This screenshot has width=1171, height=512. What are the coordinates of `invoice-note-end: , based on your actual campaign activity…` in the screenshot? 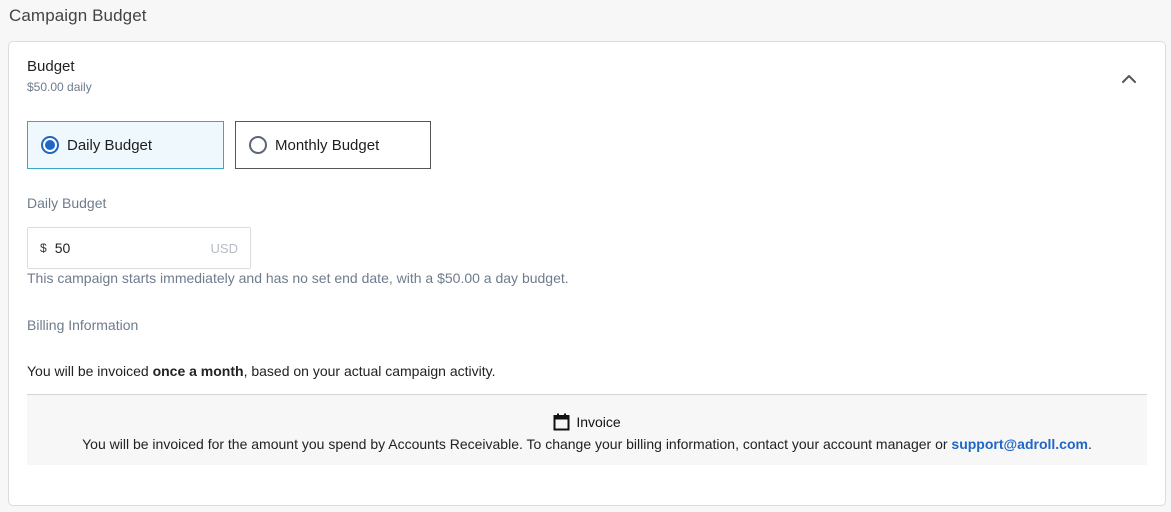 It's located at (369, 371).